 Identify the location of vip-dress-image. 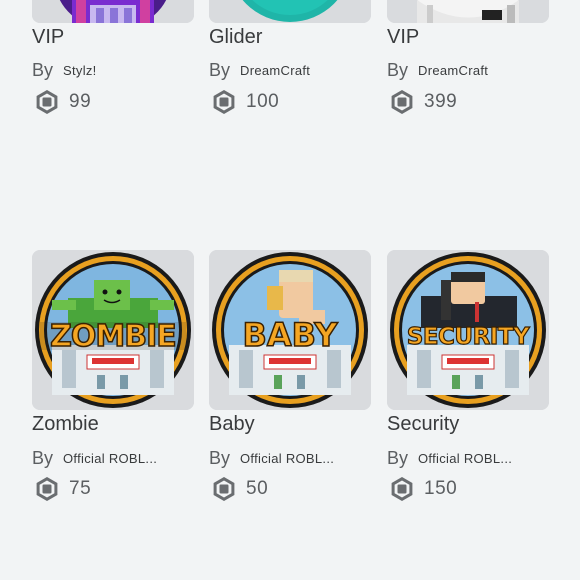
(113, 11).